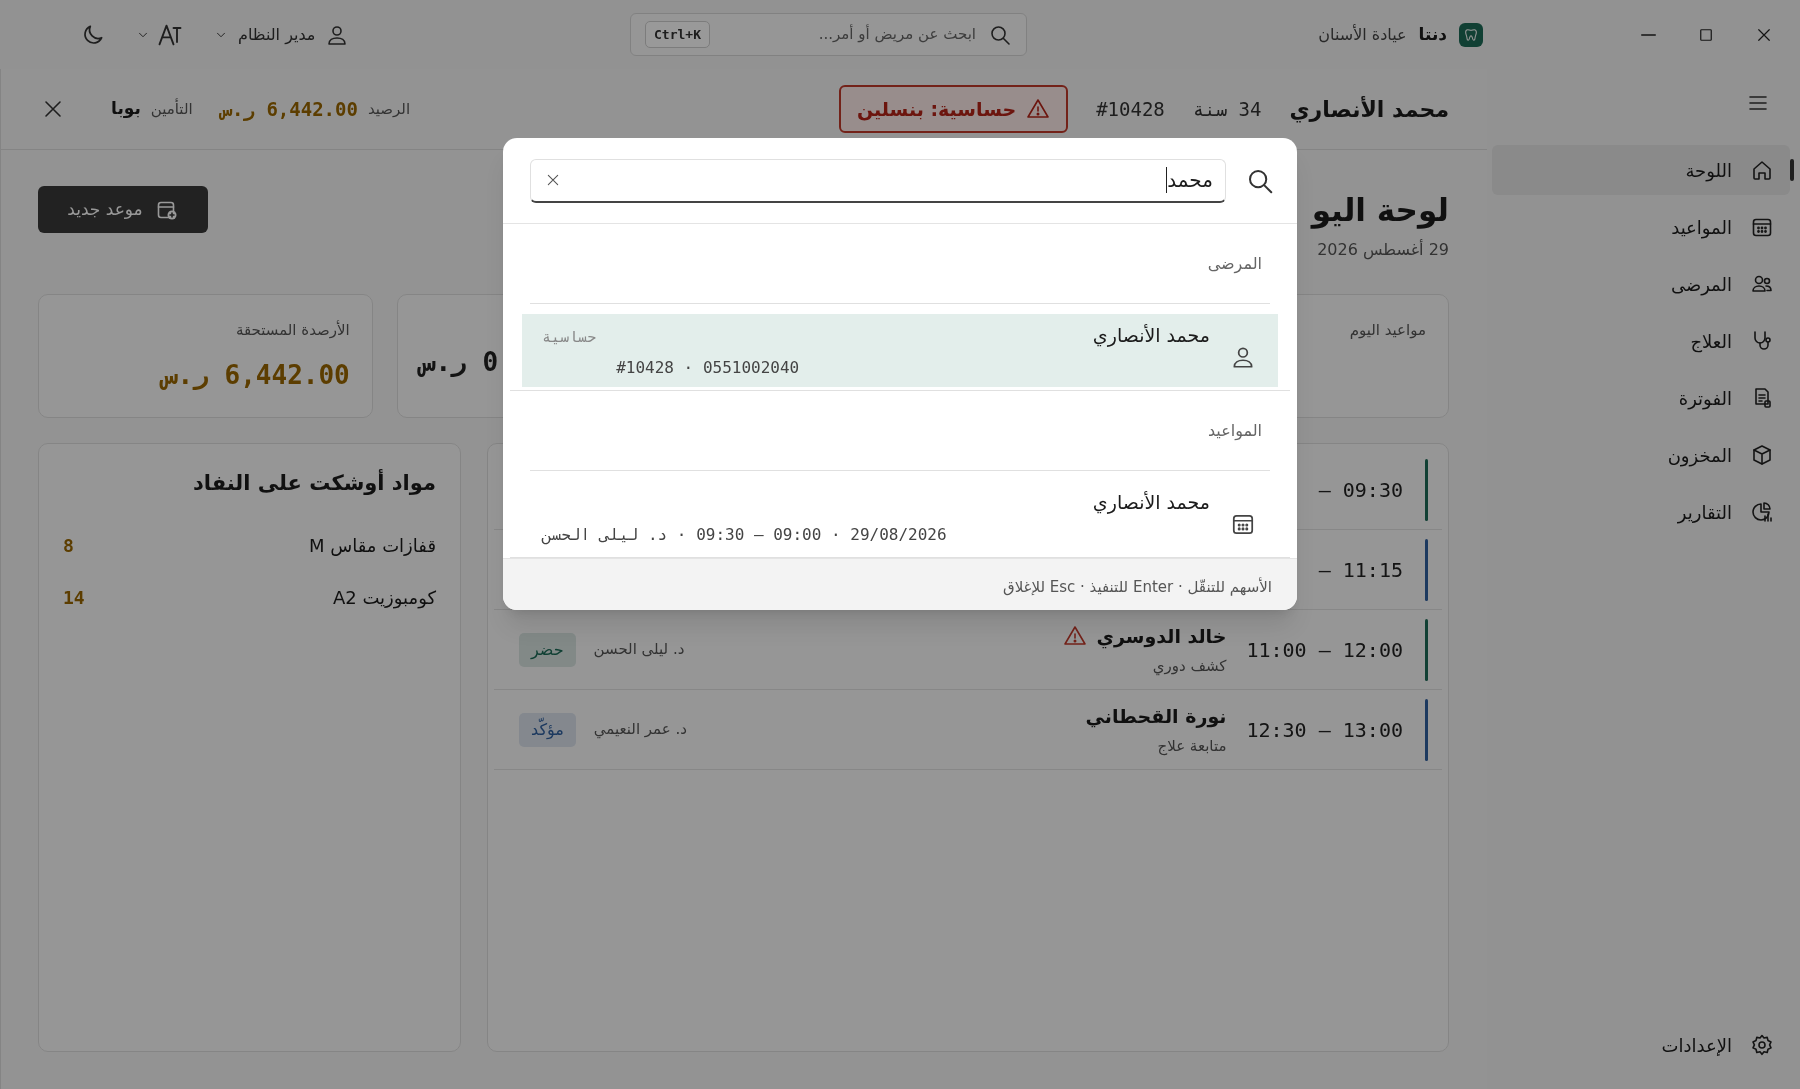 This screenshot has height=1089, width=1800. I want to click on sidebar-item: الفوترة, so click(1641, 398).